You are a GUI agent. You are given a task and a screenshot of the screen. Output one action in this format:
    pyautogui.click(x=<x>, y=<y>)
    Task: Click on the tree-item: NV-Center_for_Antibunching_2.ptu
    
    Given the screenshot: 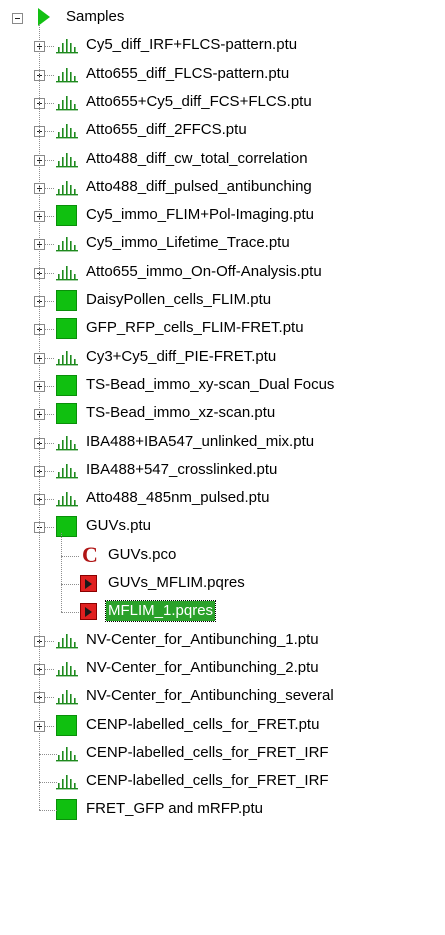 What is the action you would take?
    pyautogui.click(x=222, y=673)
    